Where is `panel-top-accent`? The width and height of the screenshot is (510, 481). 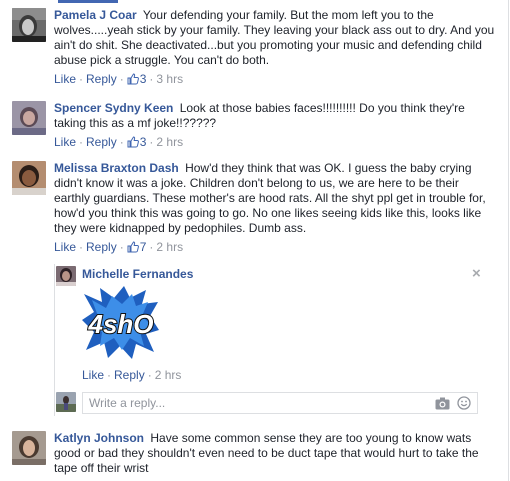 panel-top-accent is located at coordinates (88, 1).